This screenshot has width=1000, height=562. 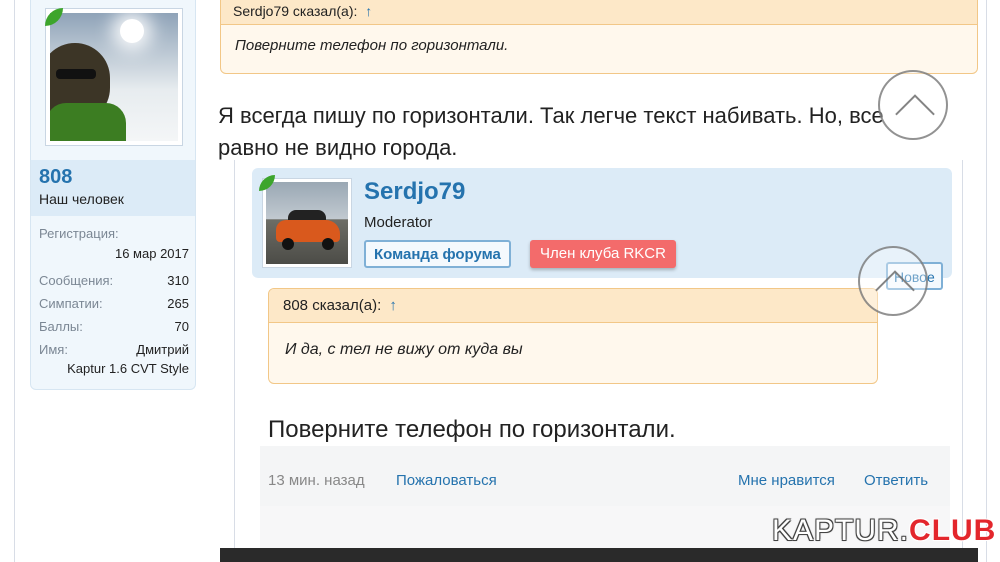 I want to click on embed-border-right, so click(x=962, y=361).